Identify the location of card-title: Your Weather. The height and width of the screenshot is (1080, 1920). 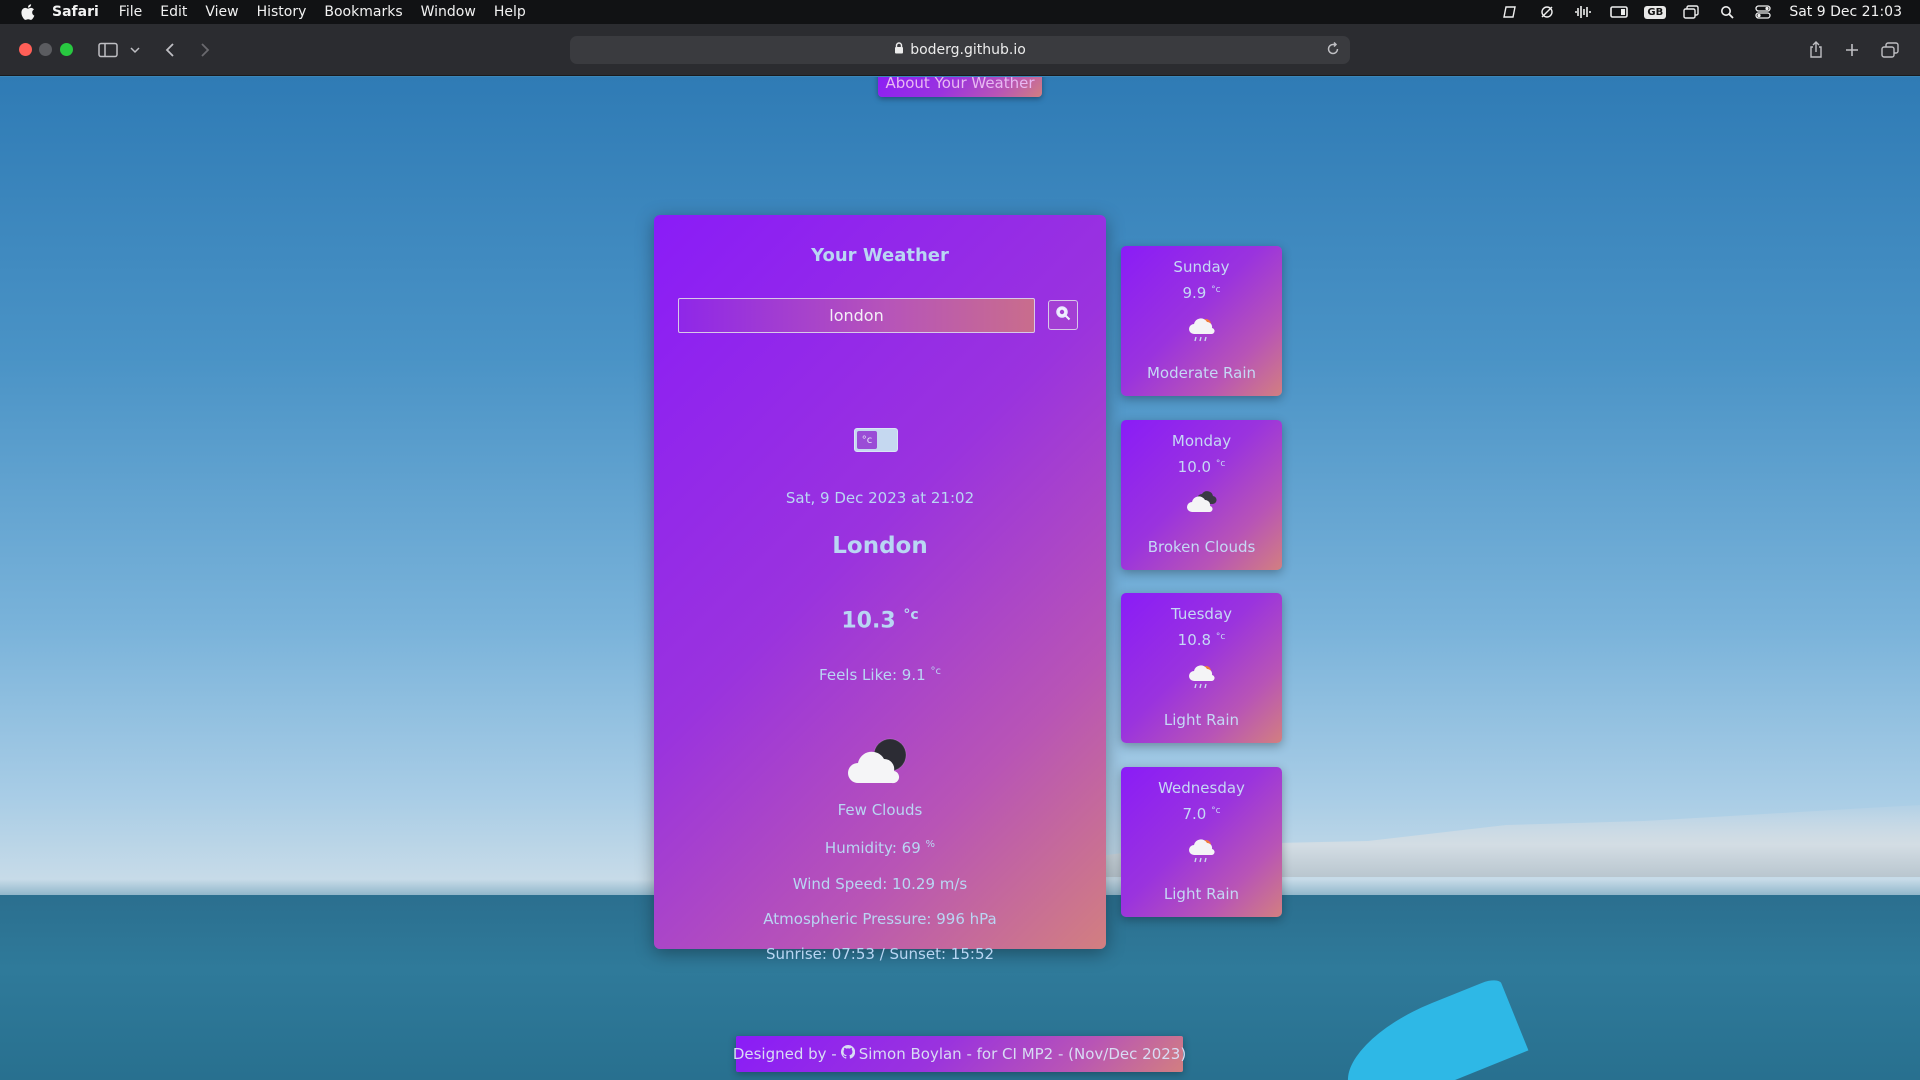
(880, 255).